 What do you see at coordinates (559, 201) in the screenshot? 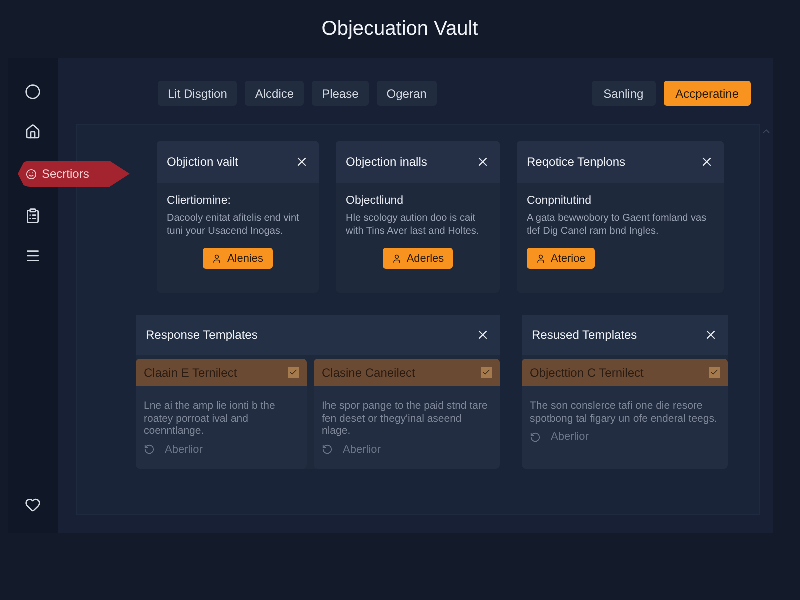
I see `card-heading: Conpnitutind` at bounding box center [559, 201].